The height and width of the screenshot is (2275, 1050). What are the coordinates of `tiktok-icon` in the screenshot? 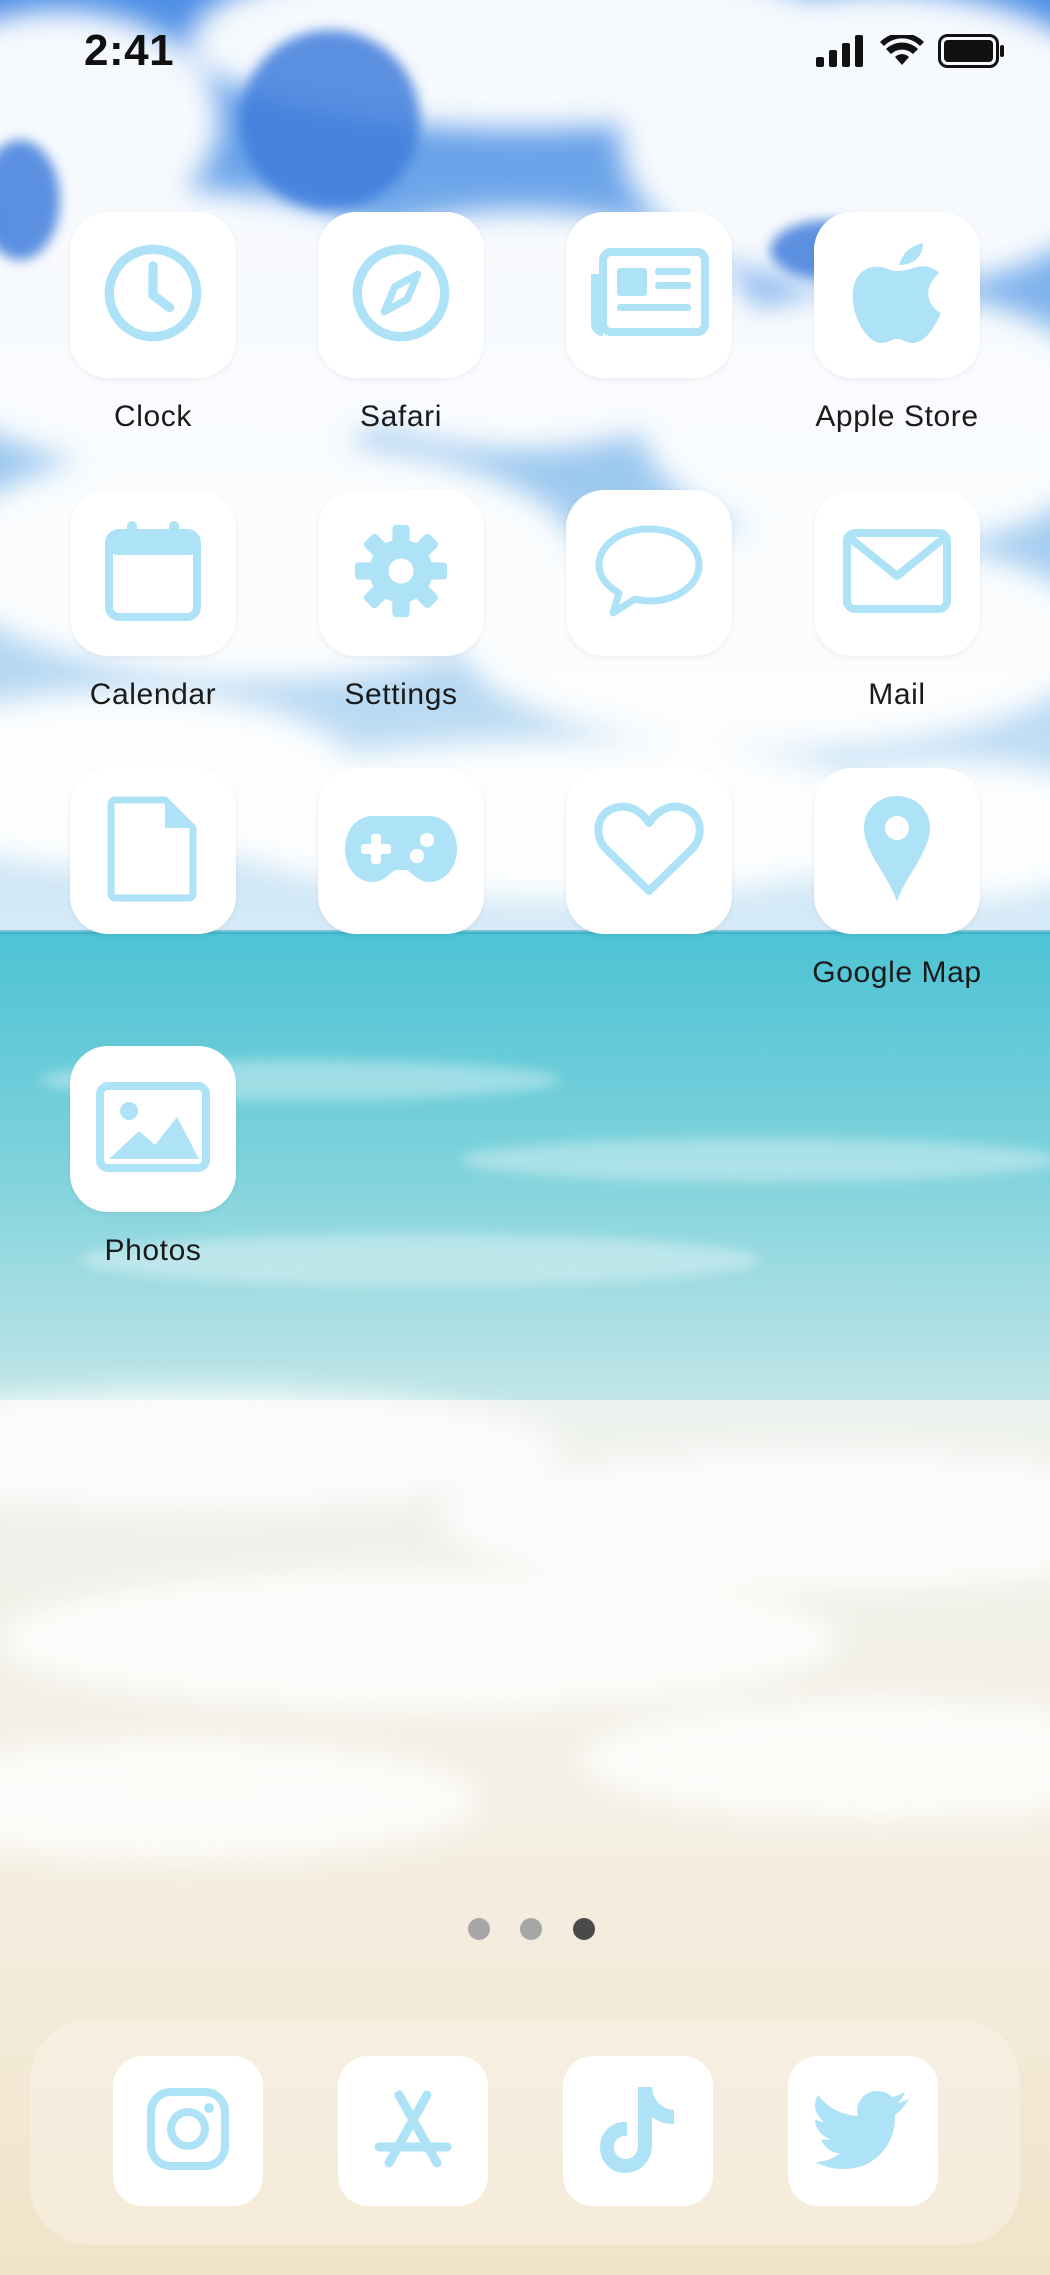 It's located at (638, 2131).